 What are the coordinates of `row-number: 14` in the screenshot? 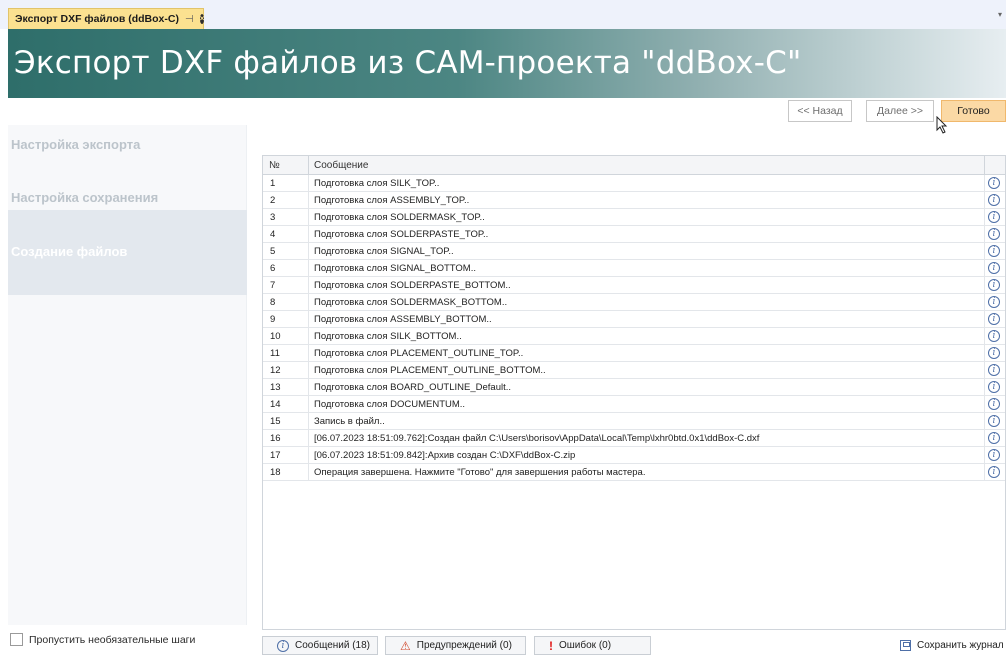 It's located at (275, 404).